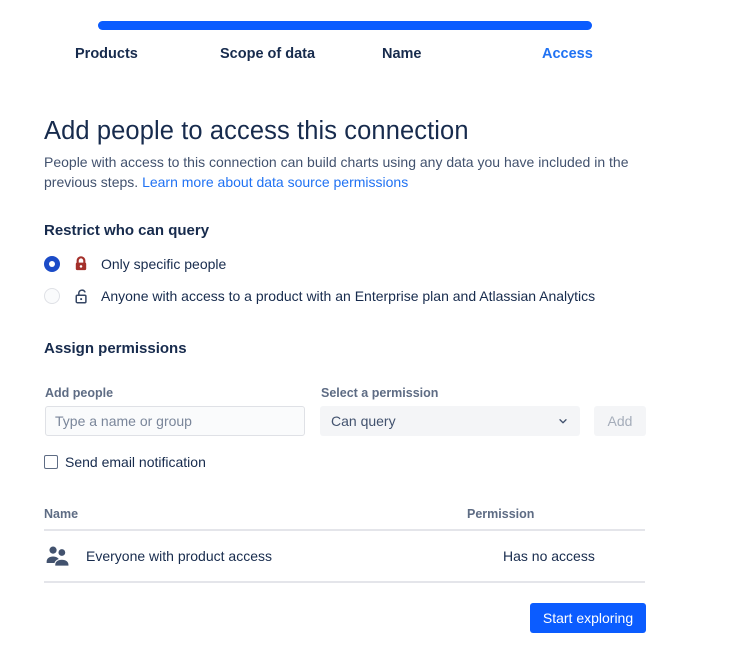 The height and width of the screenshot is (645, 729). Describe the element at coordinates (344, 517) in the screenshot. I see `table-header-row: Name Permission` at that location.